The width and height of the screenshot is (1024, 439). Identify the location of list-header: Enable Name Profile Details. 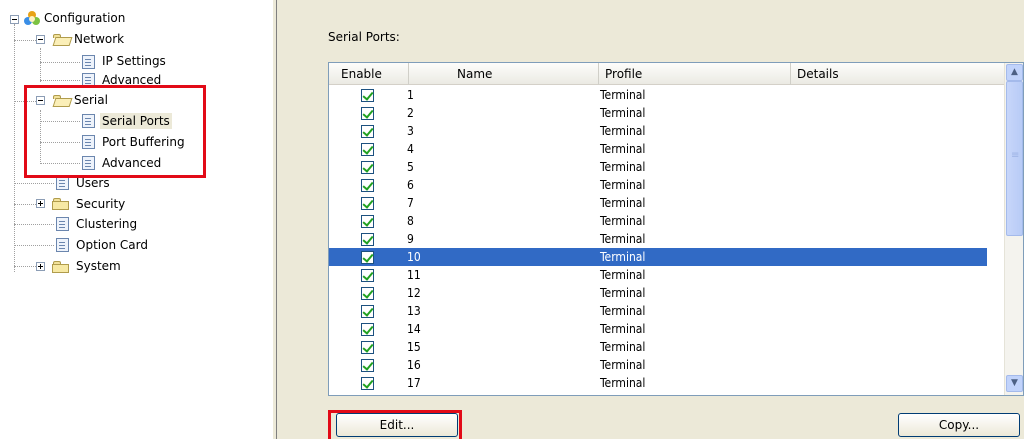
(667, 74).